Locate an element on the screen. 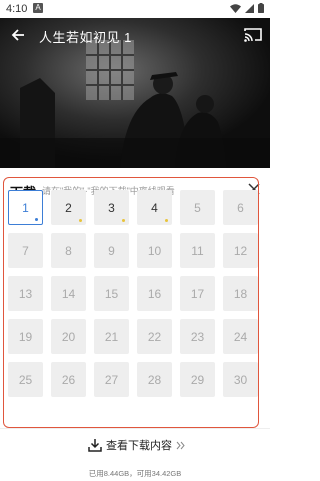 Image resolution: width=320 pixels, height=481 pixels. episode-button: 23 is located at coordinates (197, 336).